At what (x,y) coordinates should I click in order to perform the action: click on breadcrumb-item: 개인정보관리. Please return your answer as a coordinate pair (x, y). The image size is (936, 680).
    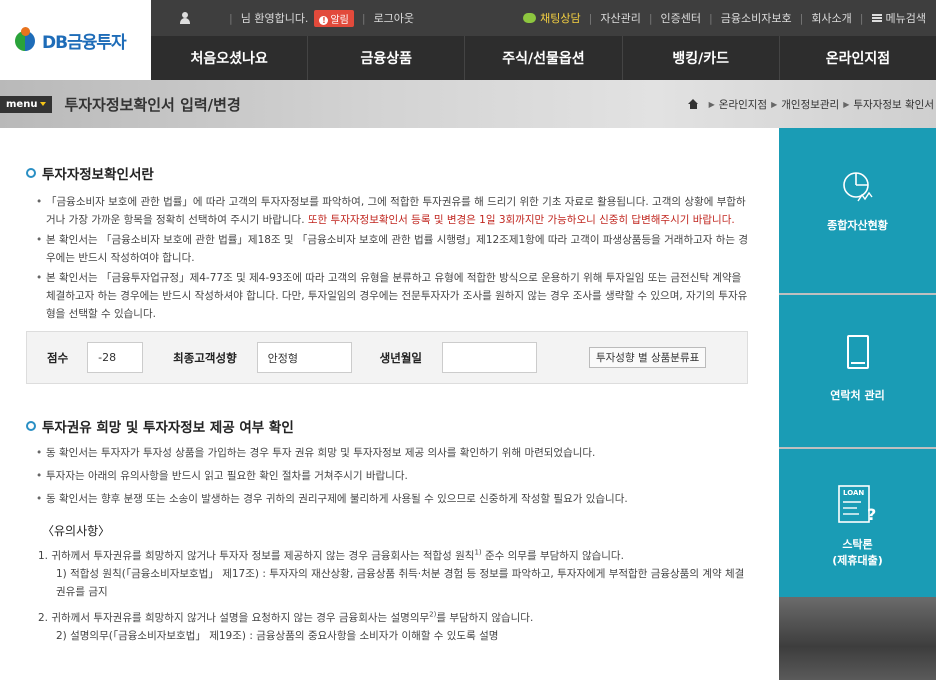
    Looking at the image, I should click on (810, 104).